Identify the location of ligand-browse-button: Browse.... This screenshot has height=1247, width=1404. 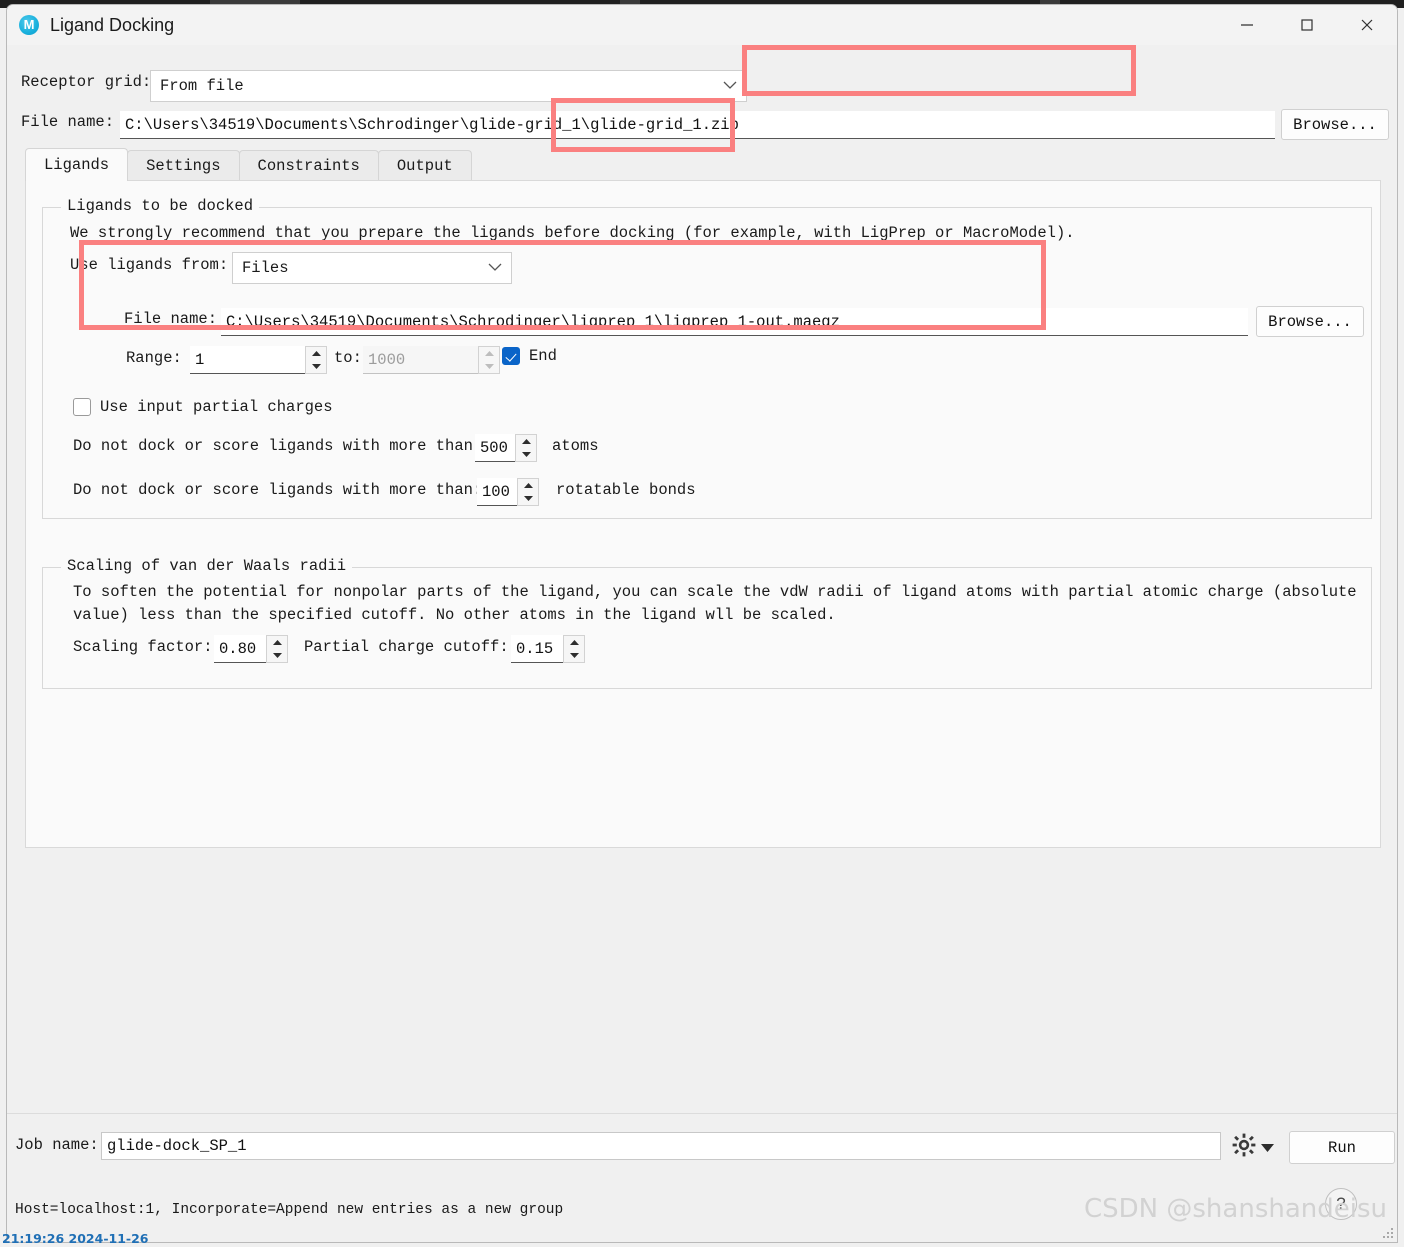
(1310, 321).